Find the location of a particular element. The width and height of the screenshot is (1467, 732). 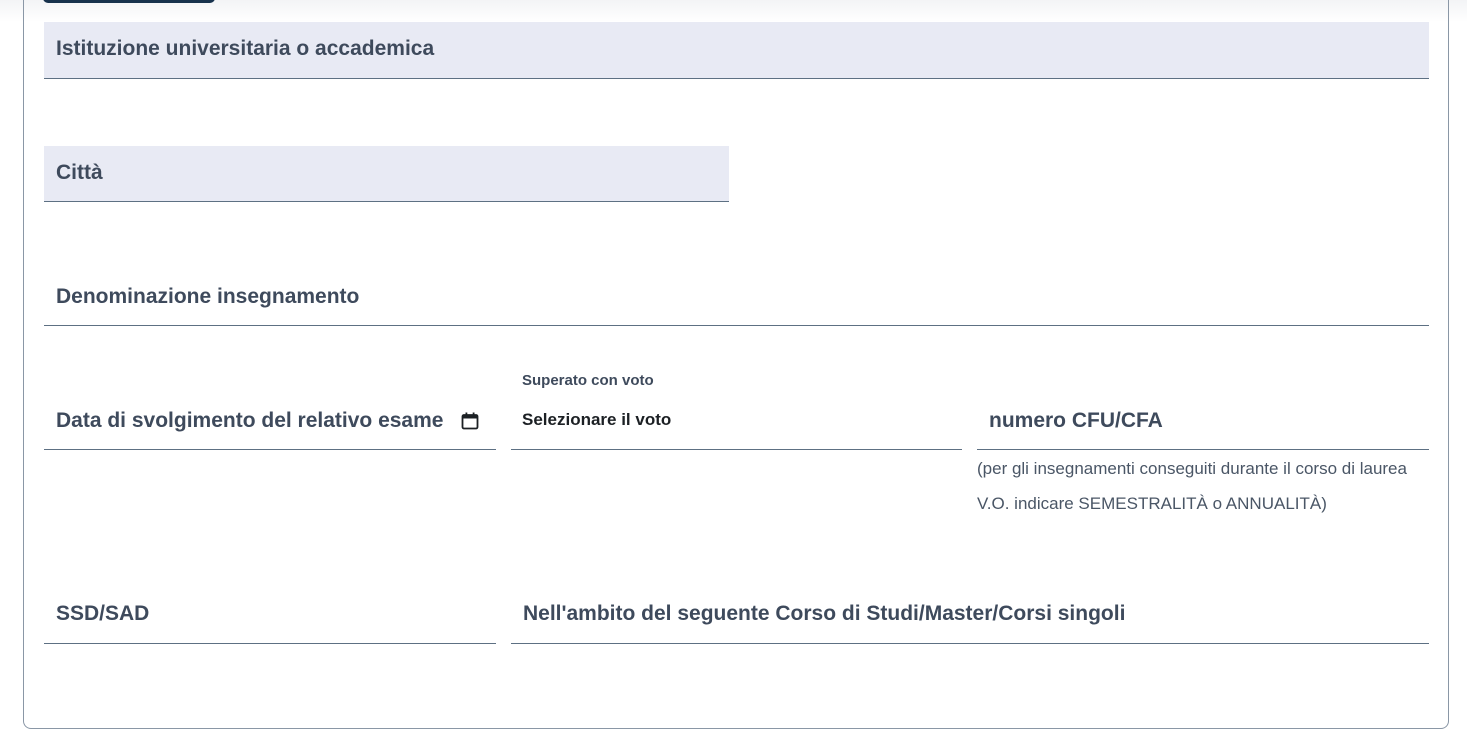

institution-field: Istituzione universitaria o accademica is located at coordinates (736, 50).